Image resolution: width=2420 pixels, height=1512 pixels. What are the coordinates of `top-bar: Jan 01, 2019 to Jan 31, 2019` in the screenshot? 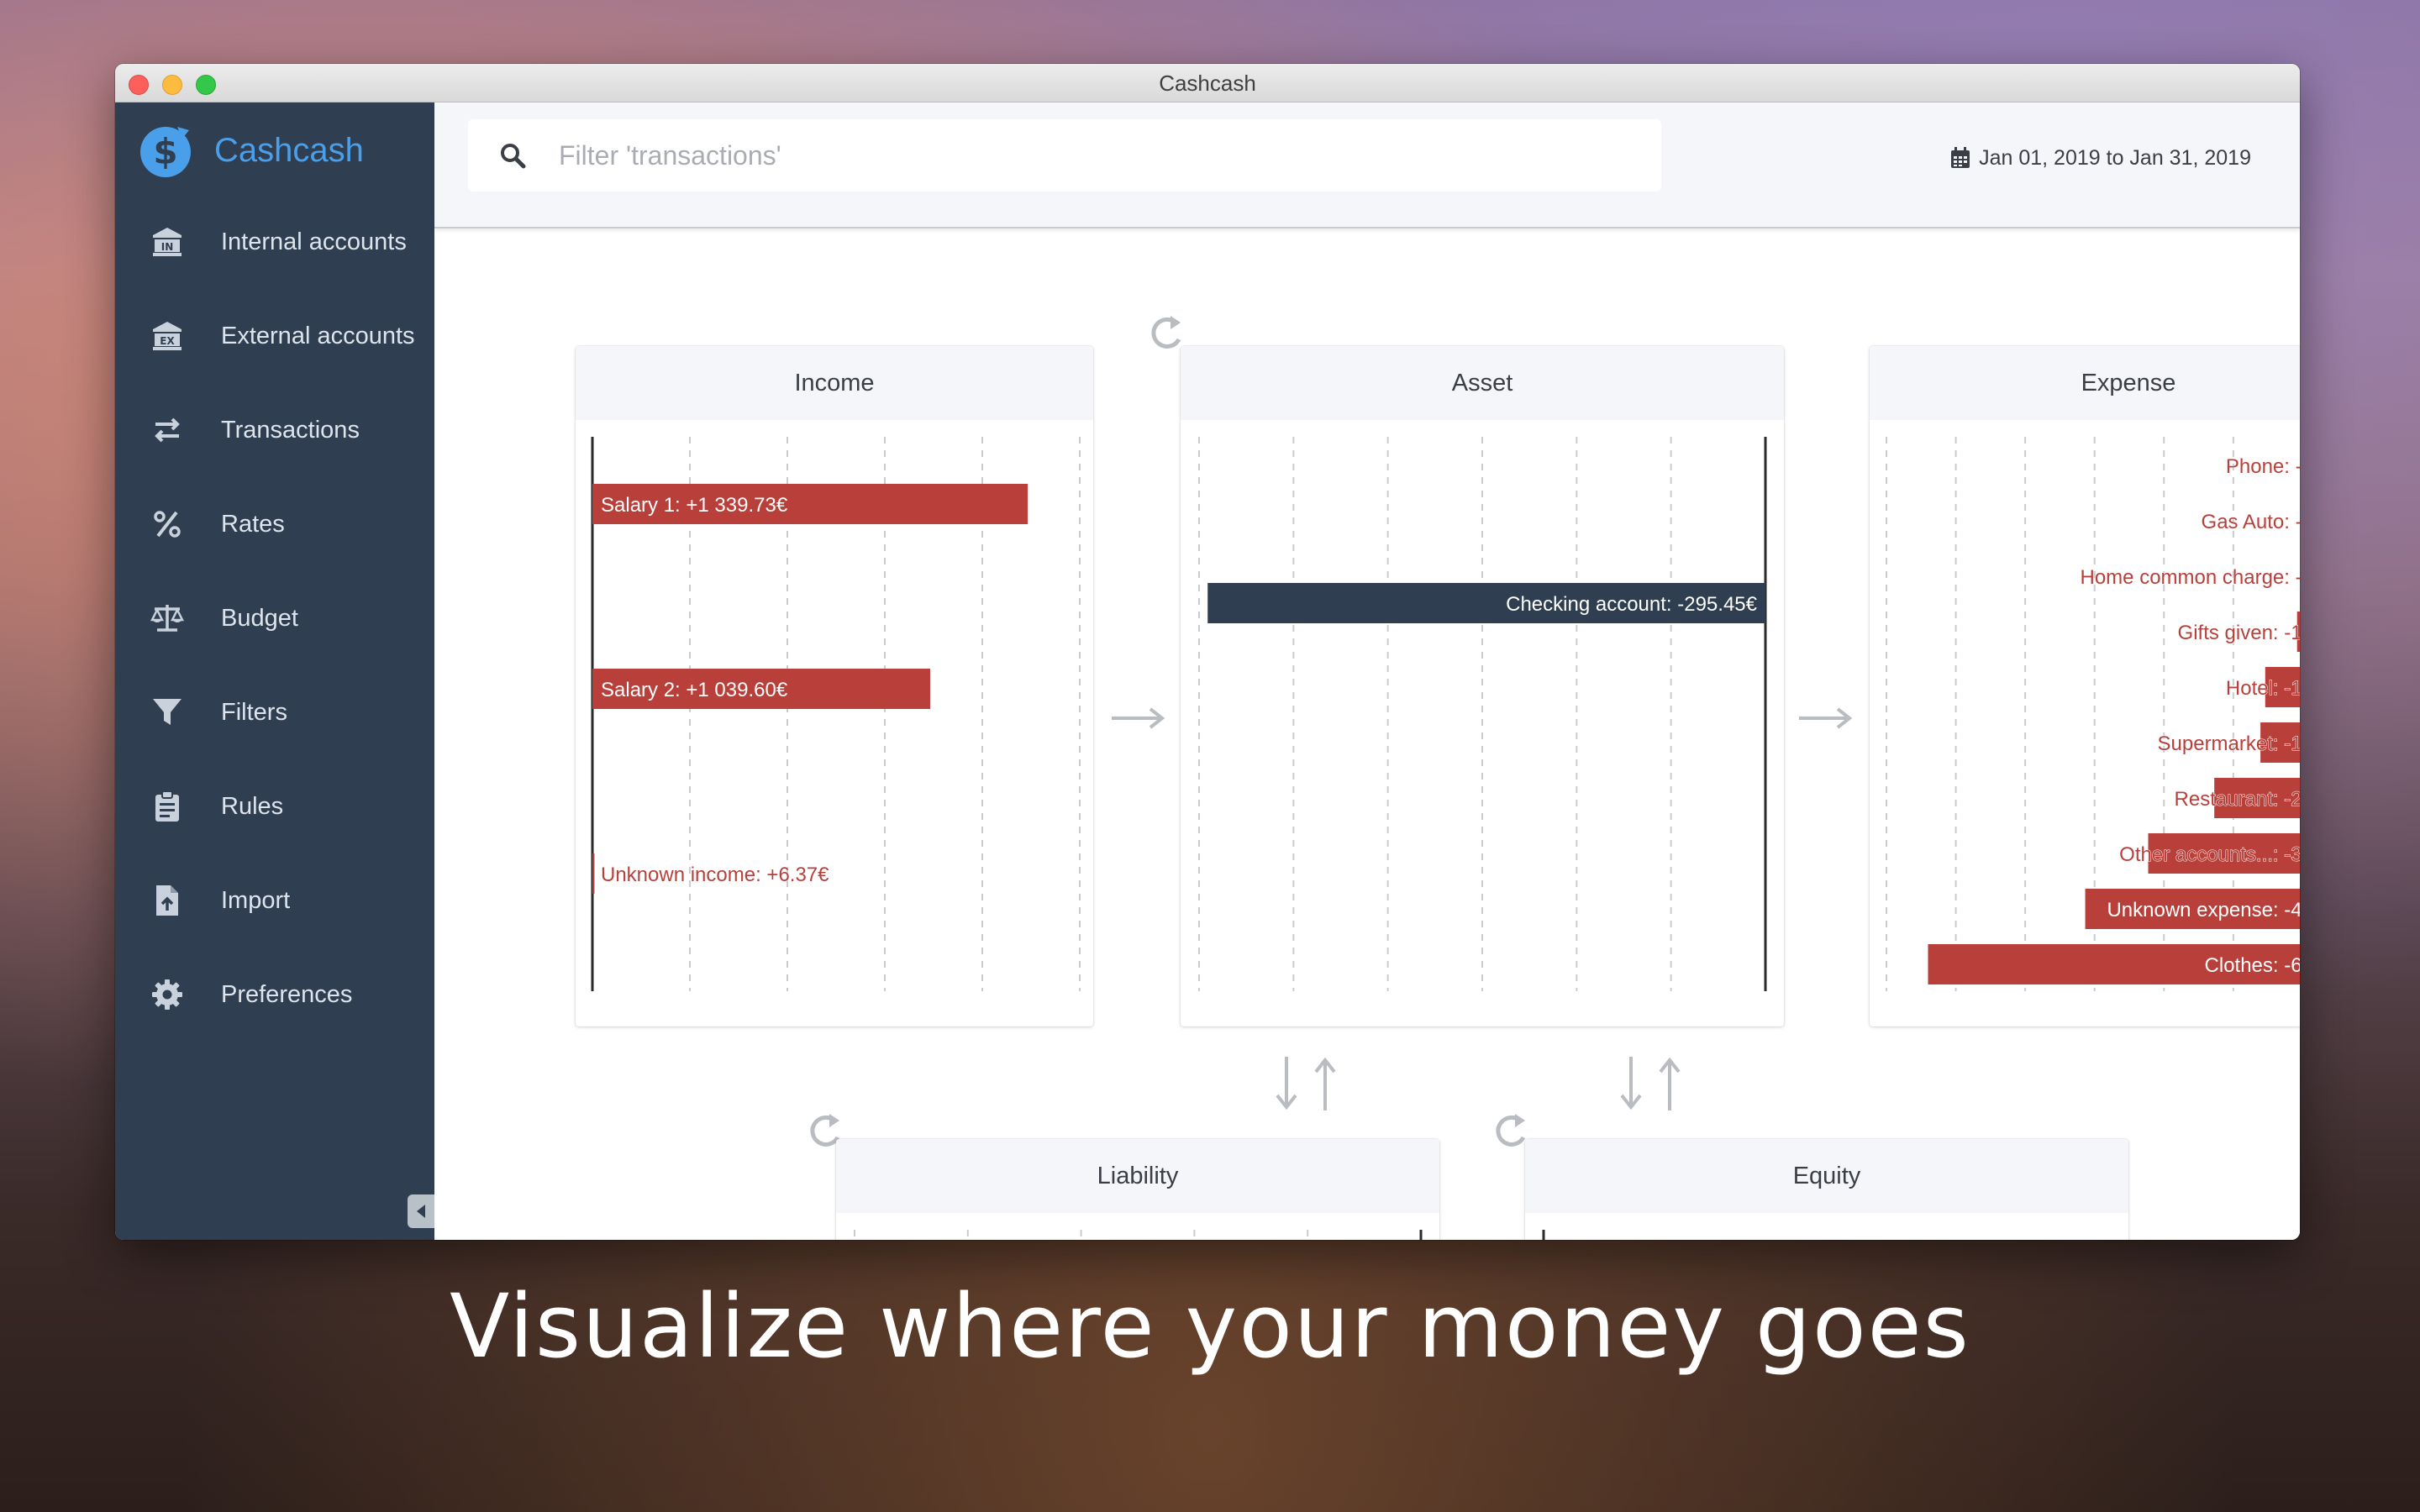 It's located at (1367, 165).